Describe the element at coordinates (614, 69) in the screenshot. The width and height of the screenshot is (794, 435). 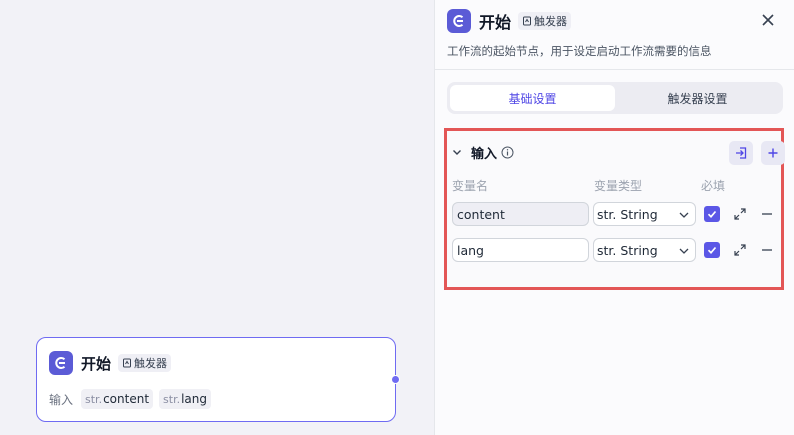
I see `divider` at that location.